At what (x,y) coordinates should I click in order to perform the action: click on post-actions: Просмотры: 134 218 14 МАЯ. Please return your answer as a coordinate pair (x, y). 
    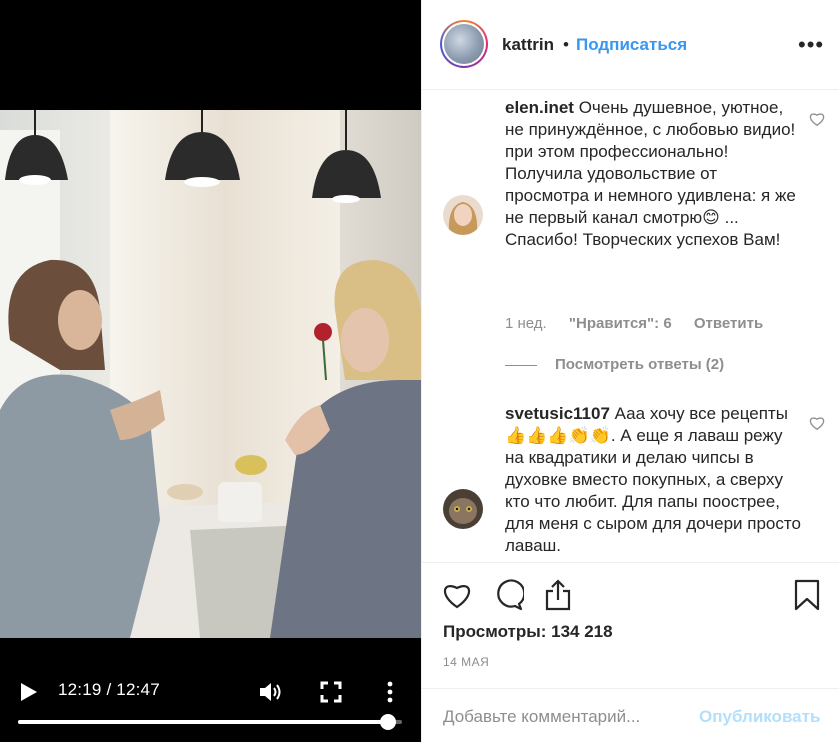
    Looking at the image, I should click on (630, 621).